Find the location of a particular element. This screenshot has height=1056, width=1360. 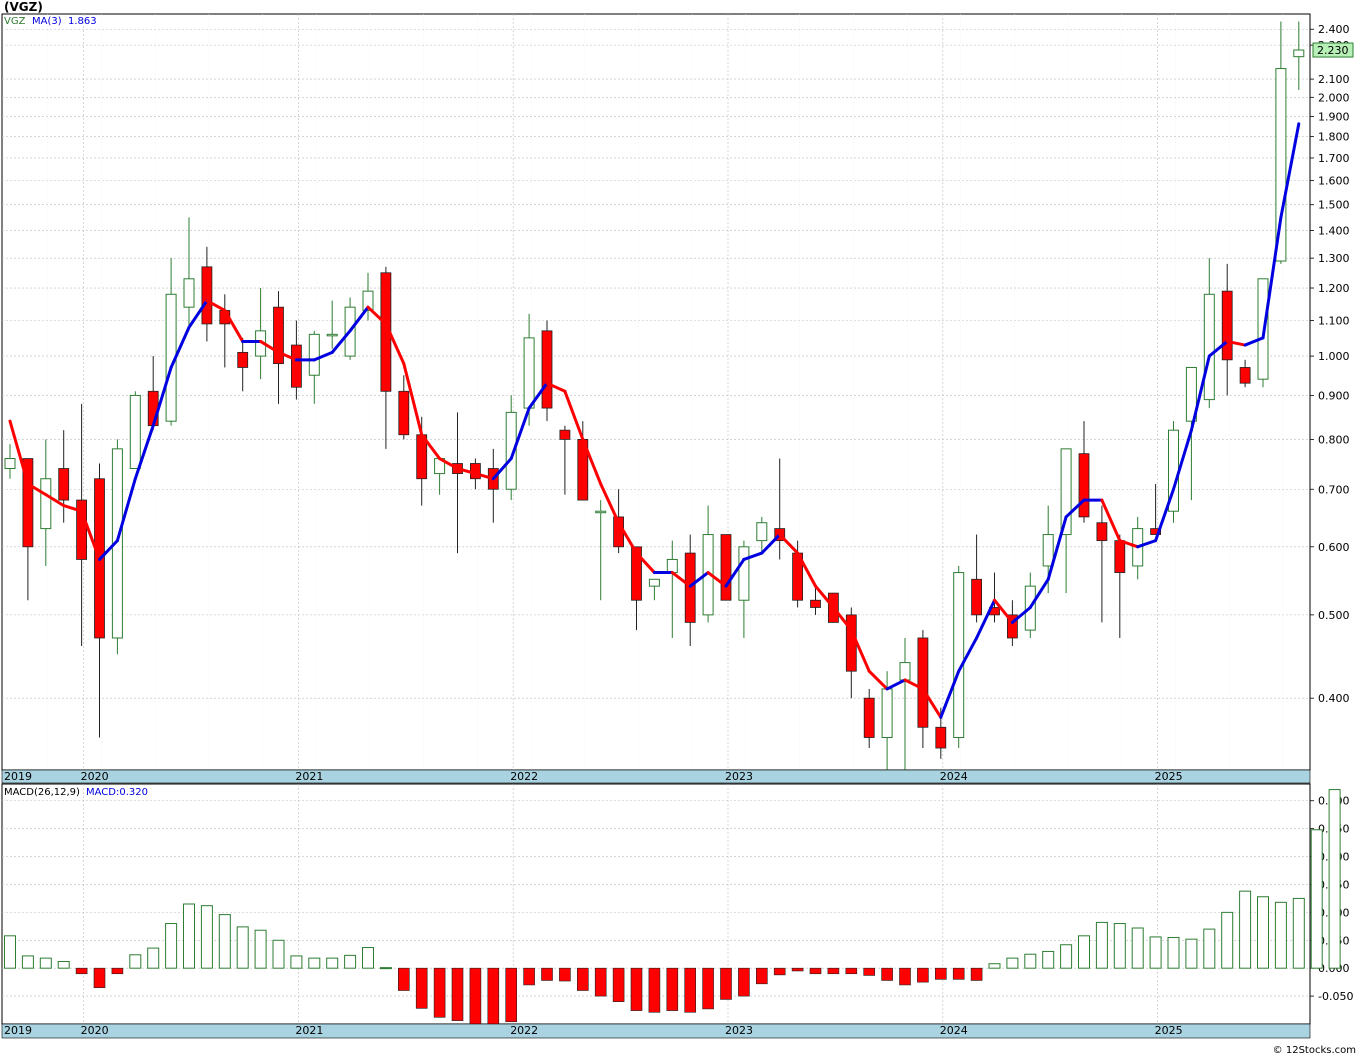

price-y-tick-label: 0.800 is located at coordinates (1334, 439).